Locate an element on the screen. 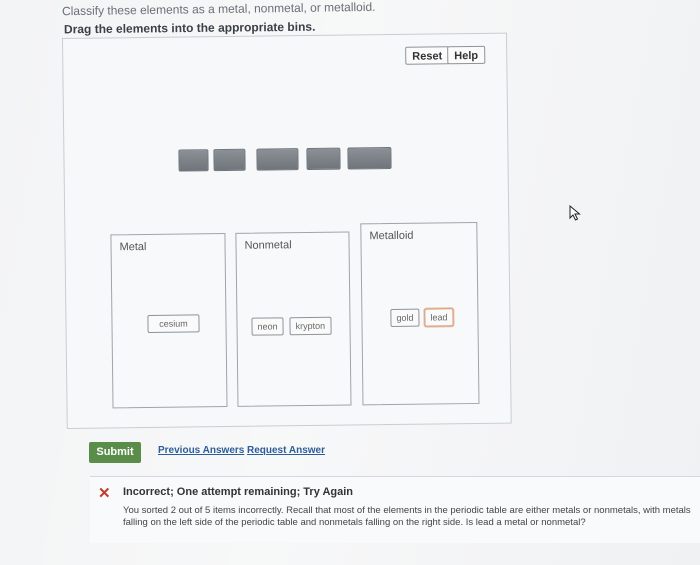  element-chip-gold: gold is located at coordinates (405, 318).